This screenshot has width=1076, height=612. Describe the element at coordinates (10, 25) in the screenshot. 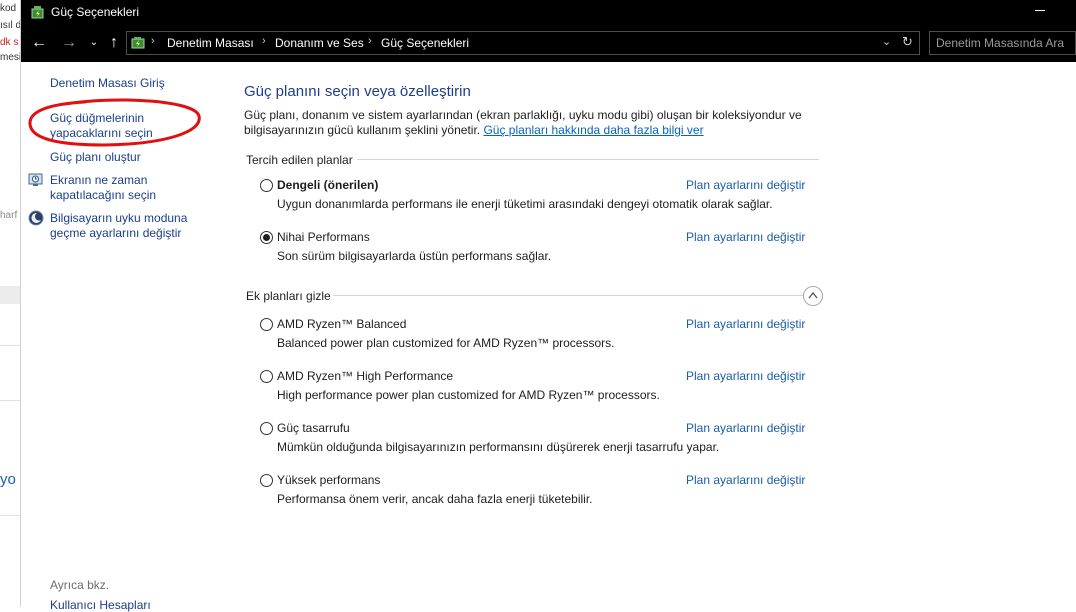

I see `background-text: ısıl d` at that location.